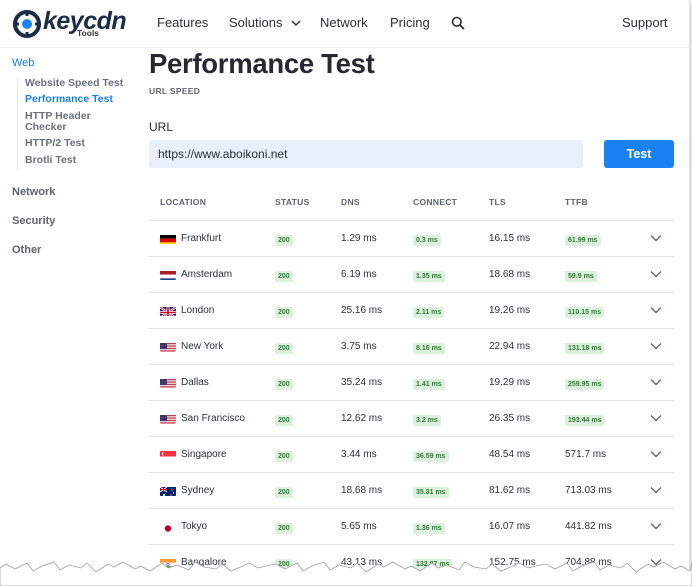 The height and width of the screenshot is (586, 692). I want to click on ttfb-badge: 61.99 ms, so click(583, 240).